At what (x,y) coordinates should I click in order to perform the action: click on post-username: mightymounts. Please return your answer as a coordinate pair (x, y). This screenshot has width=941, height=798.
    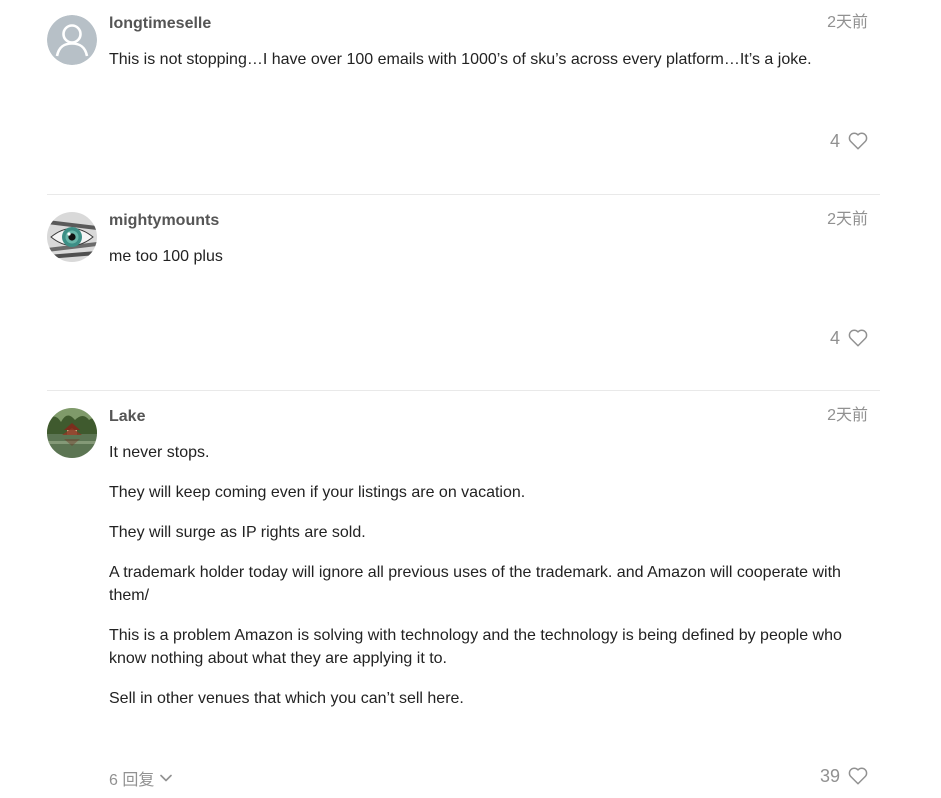
    Looking at the image, I should click on (164, 221).